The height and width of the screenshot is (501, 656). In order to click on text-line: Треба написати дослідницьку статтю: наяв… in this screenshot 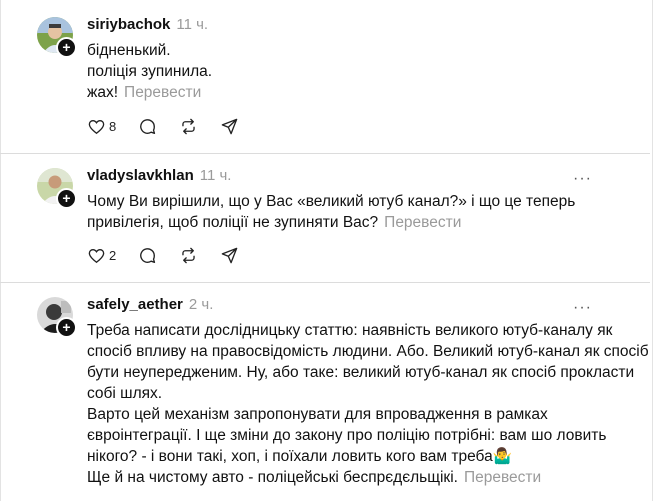, I will do `click(350, 330)`.